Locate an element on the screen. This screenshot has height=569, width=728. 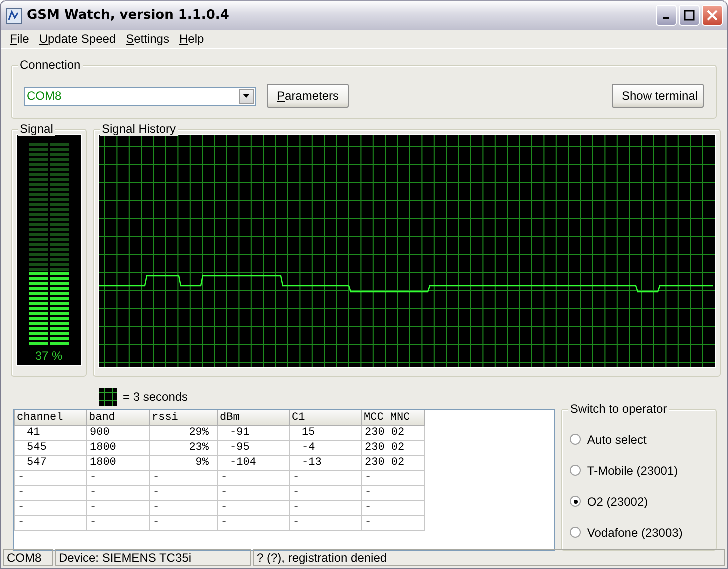
radio-label: Auto select is located at coordinates (617, 439).